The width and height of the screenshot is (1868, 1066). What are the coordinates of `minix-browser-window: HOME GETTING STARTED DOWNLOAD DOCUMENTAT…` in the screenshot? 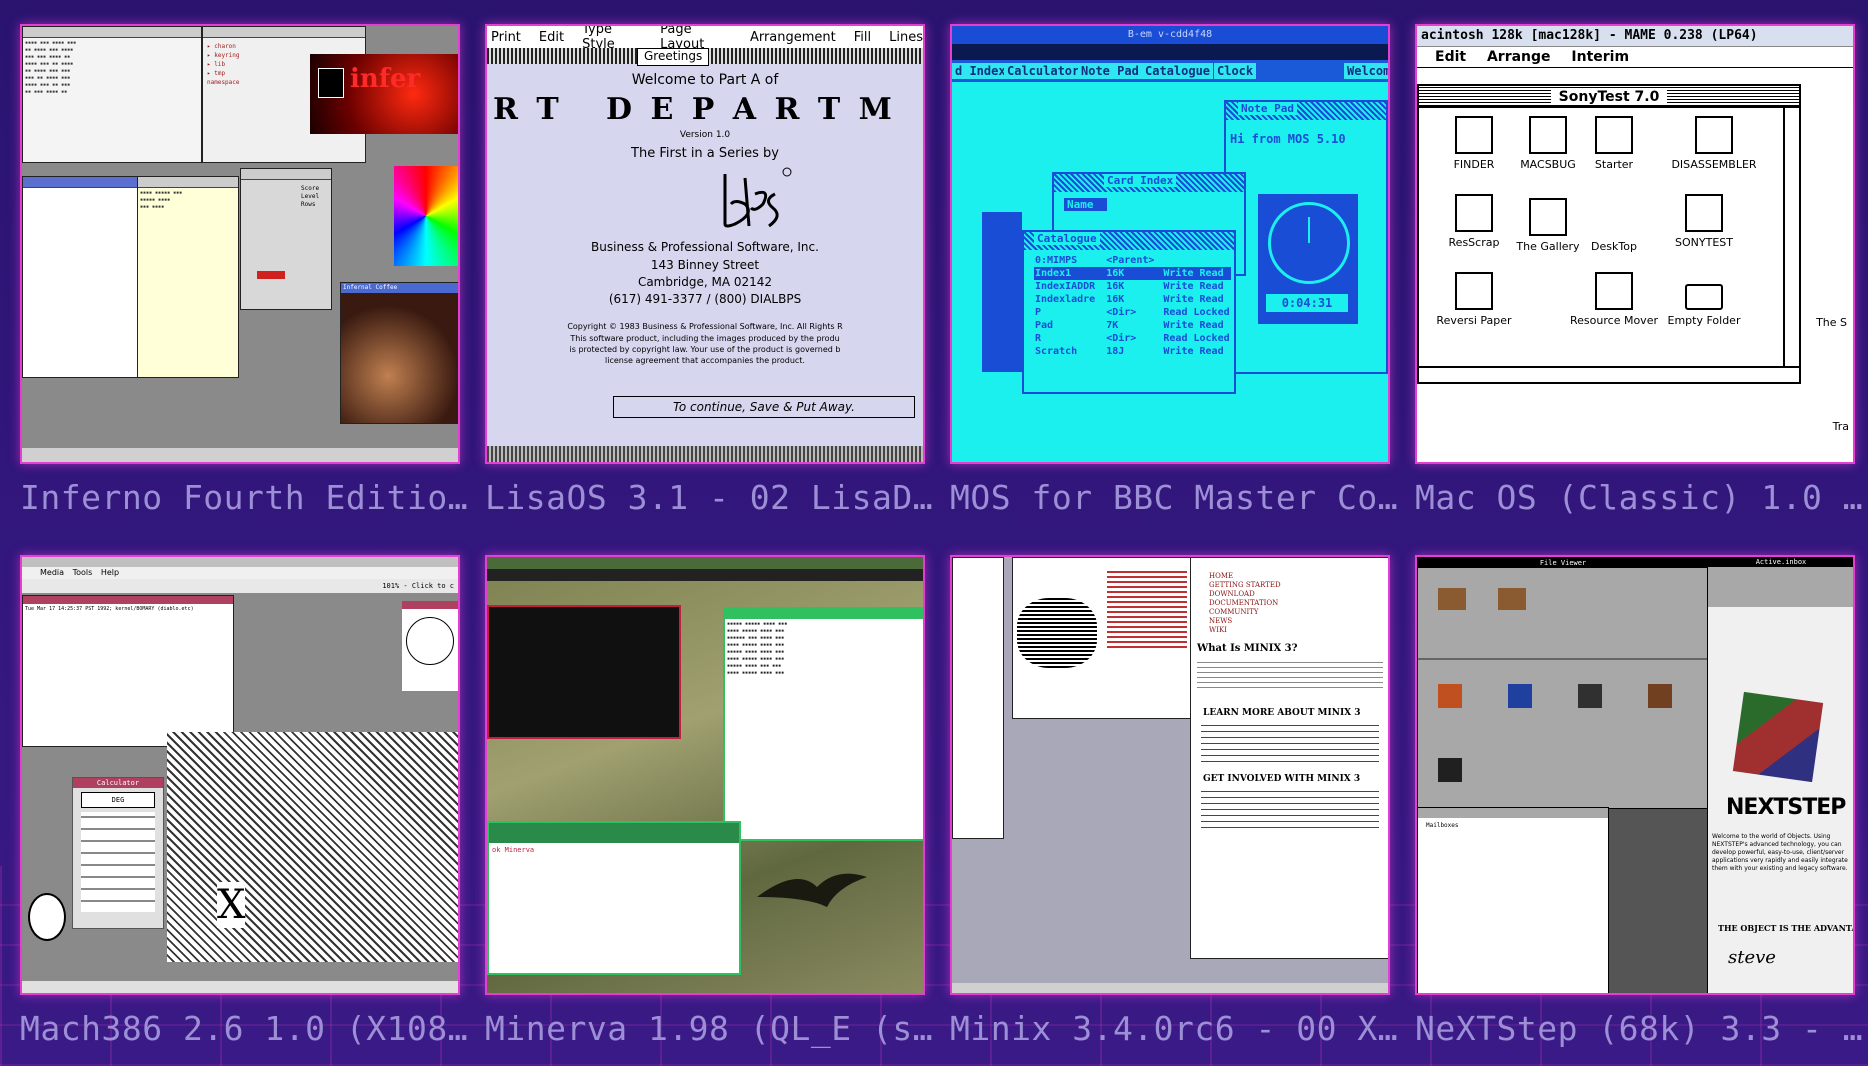 It's located at (1289, 758).